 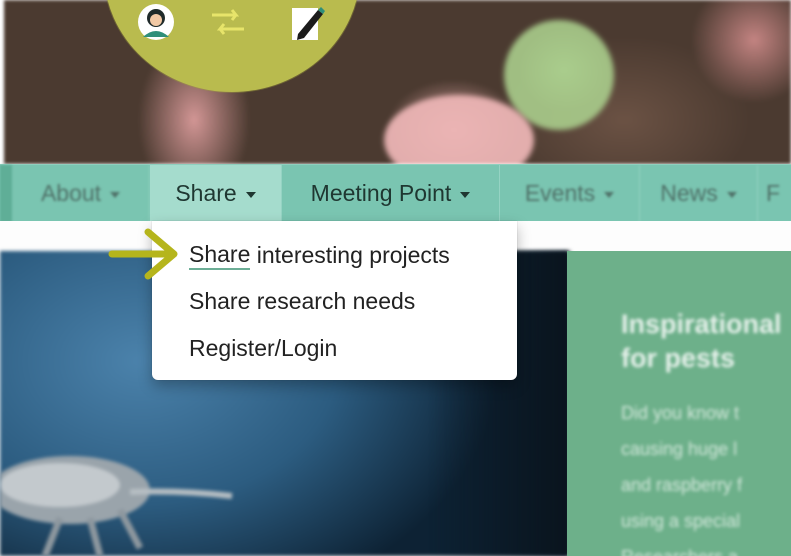 I want to click on exchange-arrows-icon, so click(x=228, y=22).